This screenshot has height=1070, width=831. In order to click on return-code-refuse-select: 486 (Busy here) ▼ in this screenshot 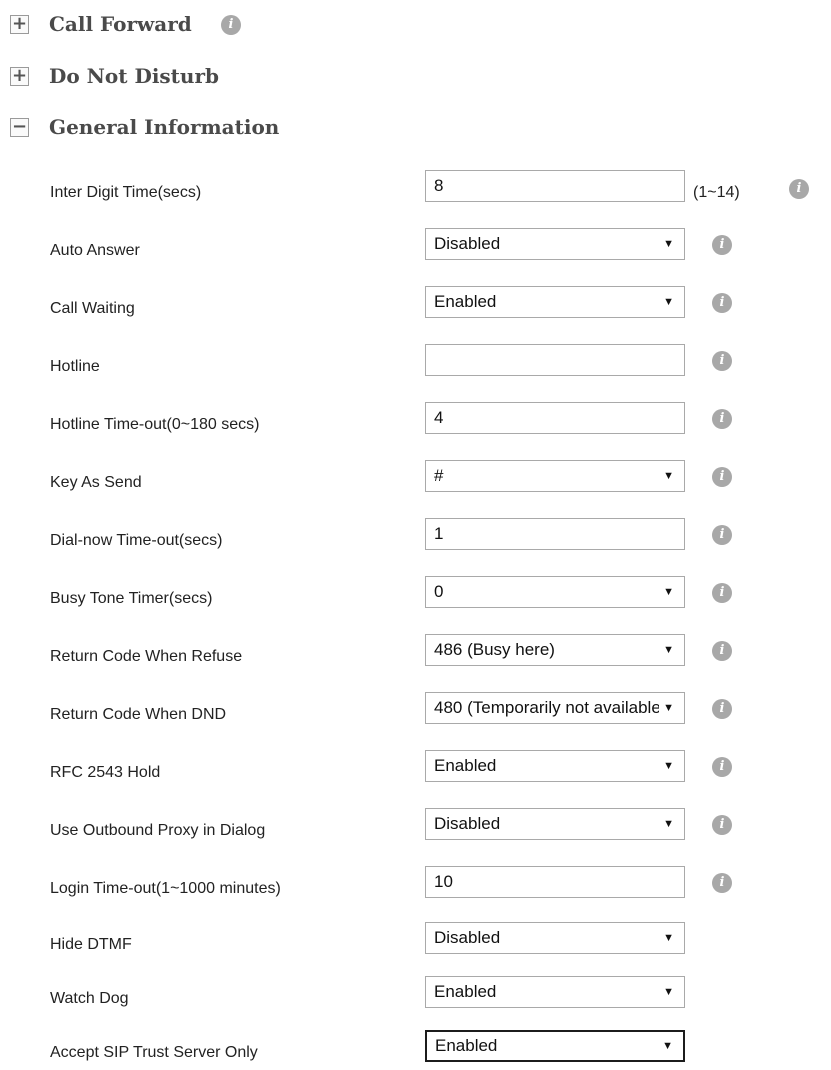, I will do `click(555, 650)`.